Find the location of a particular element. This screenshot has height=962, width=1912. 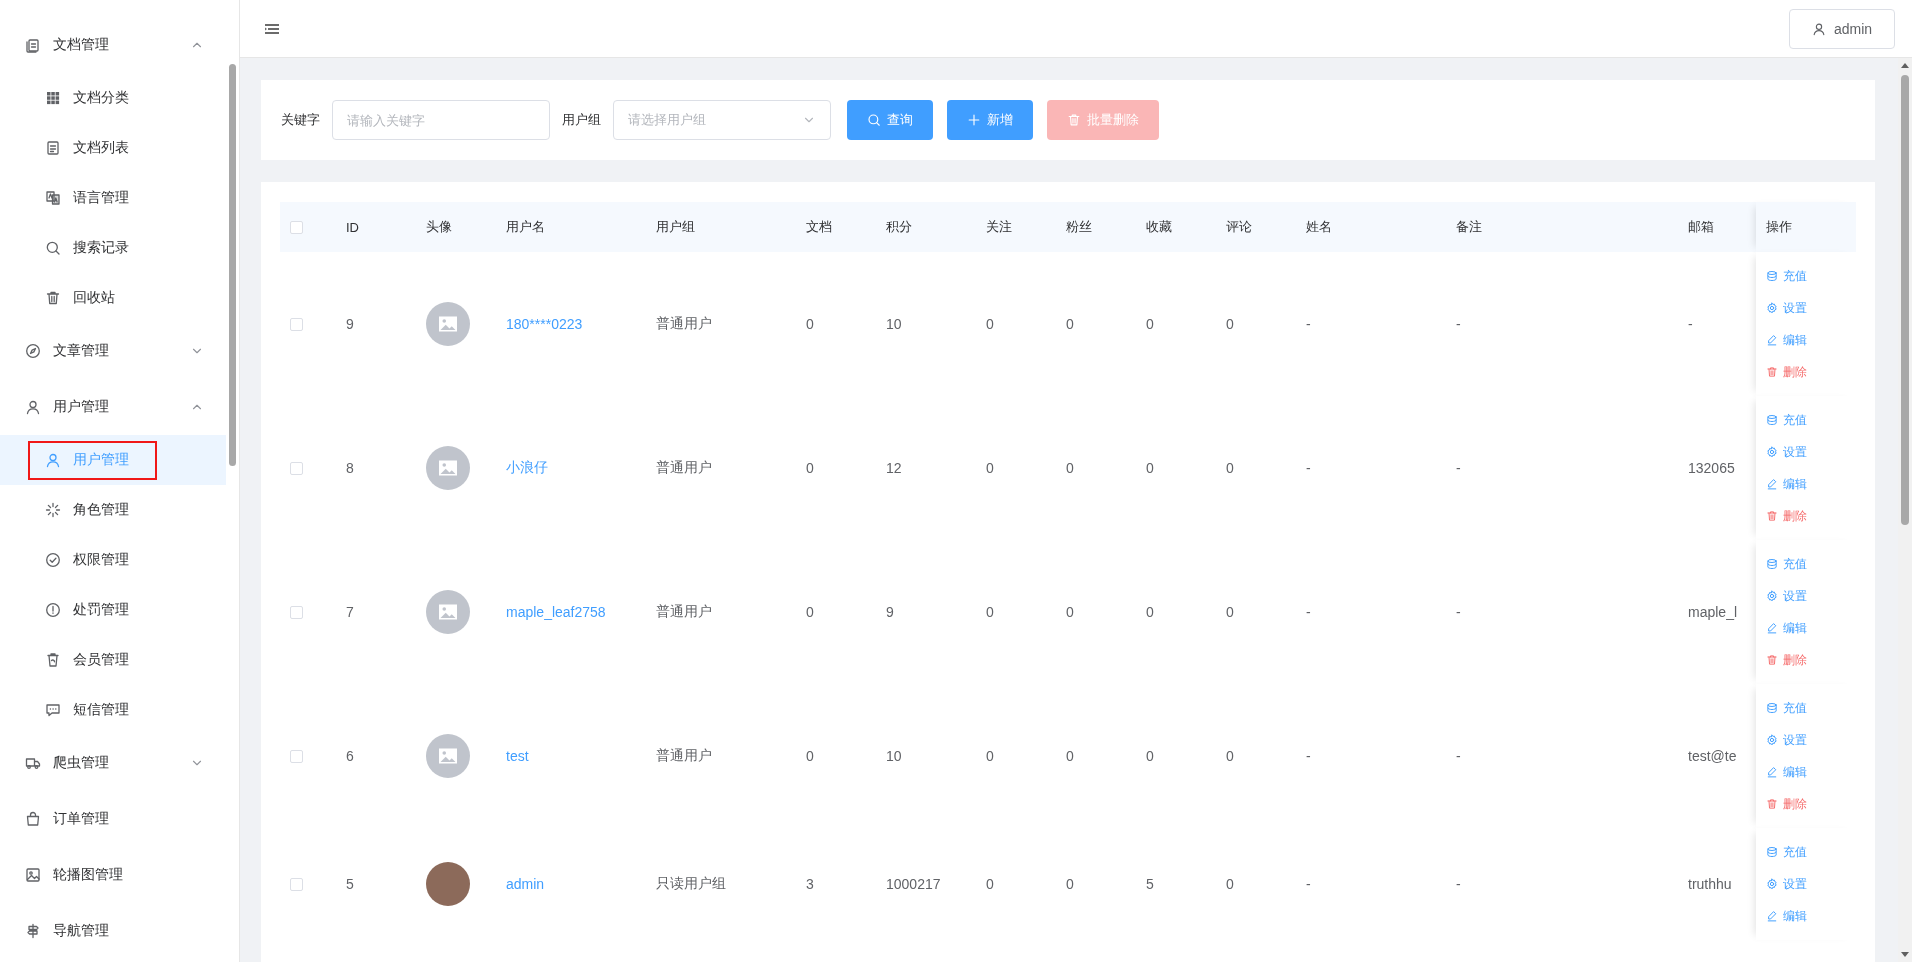

trash-icon is located at coordinates (1074, 120).